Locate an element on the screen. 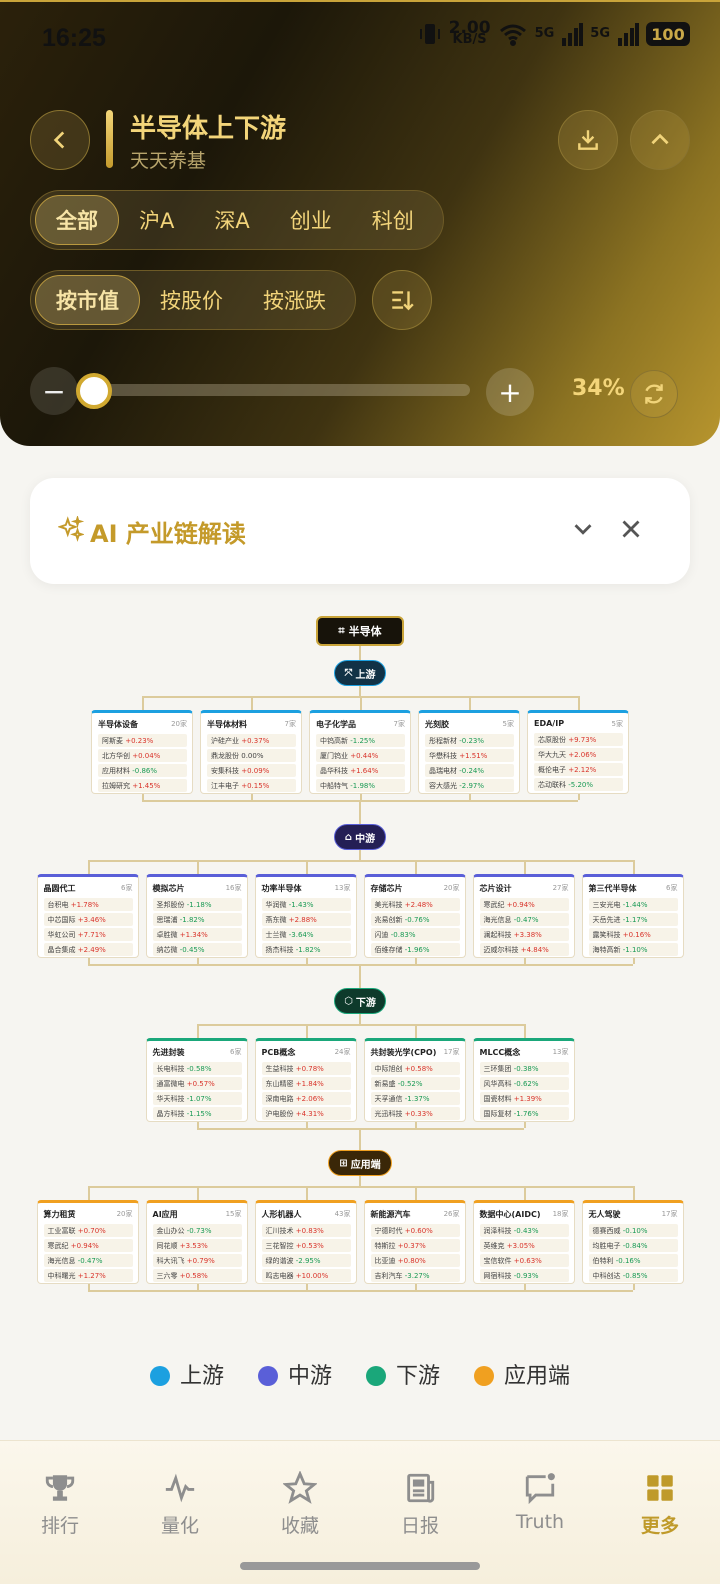  stock-row: 江丰电子 +0.15% is located at coordinates (251, 785).